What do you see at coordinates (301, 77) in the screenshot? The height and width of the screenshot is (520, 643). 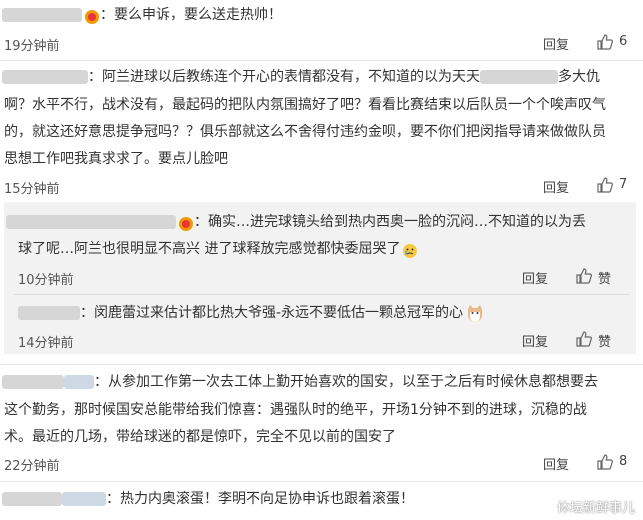 I see `comment-2-line1: ：阿兰进球以后教练连个开心的表情都没有，不知道的以为天天 多大仇` at bounding box center [301, 77].